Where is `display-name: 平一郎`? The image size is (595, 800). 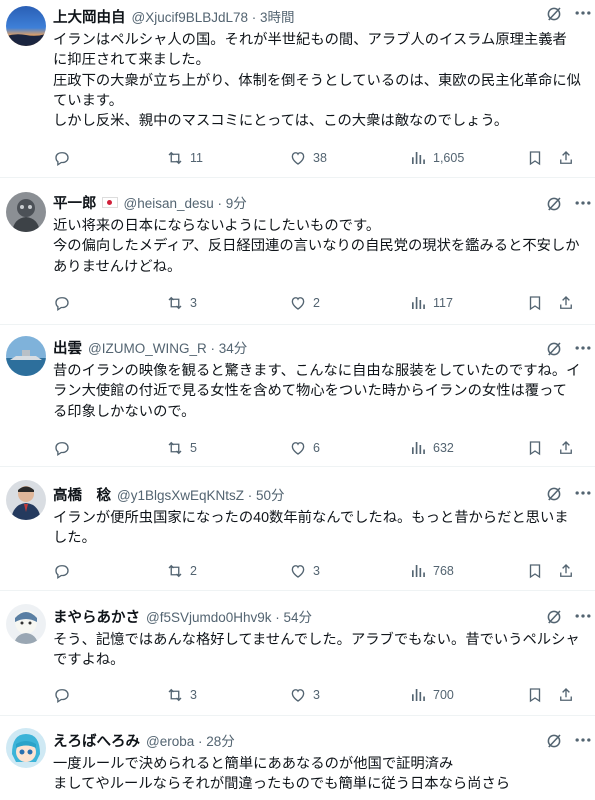
display-name: 平一郎 is located at coordinates (75, 202).